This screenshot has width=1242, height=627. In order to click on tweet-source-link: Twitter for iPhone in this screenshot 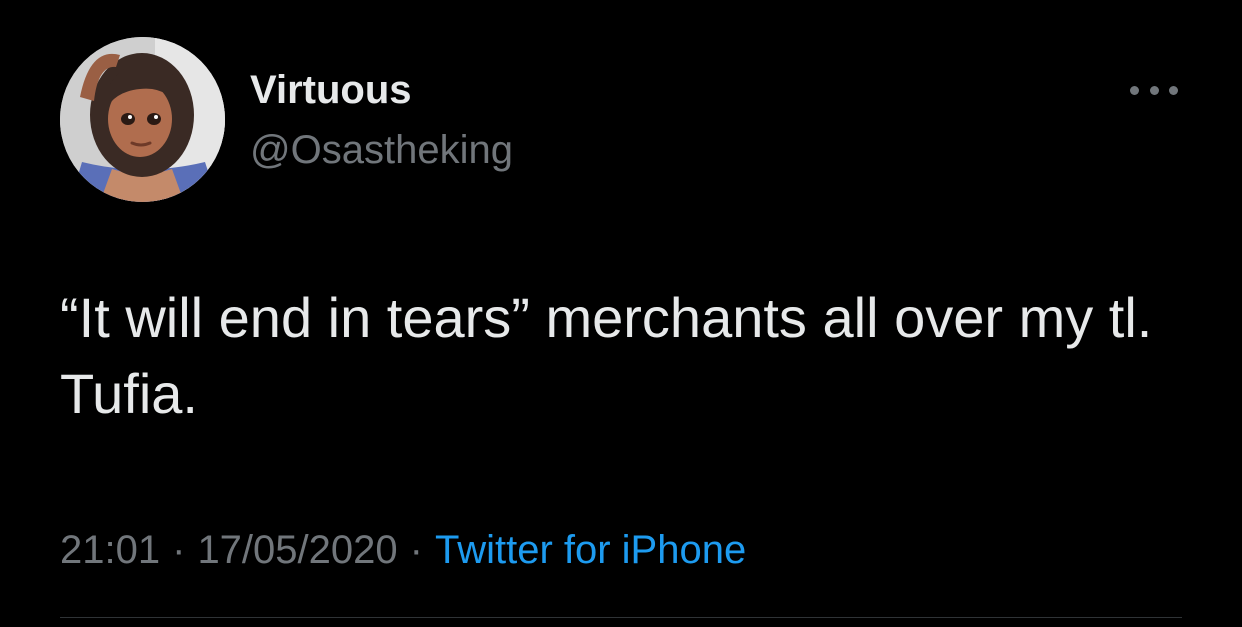, I will do `click(590, 550)`.